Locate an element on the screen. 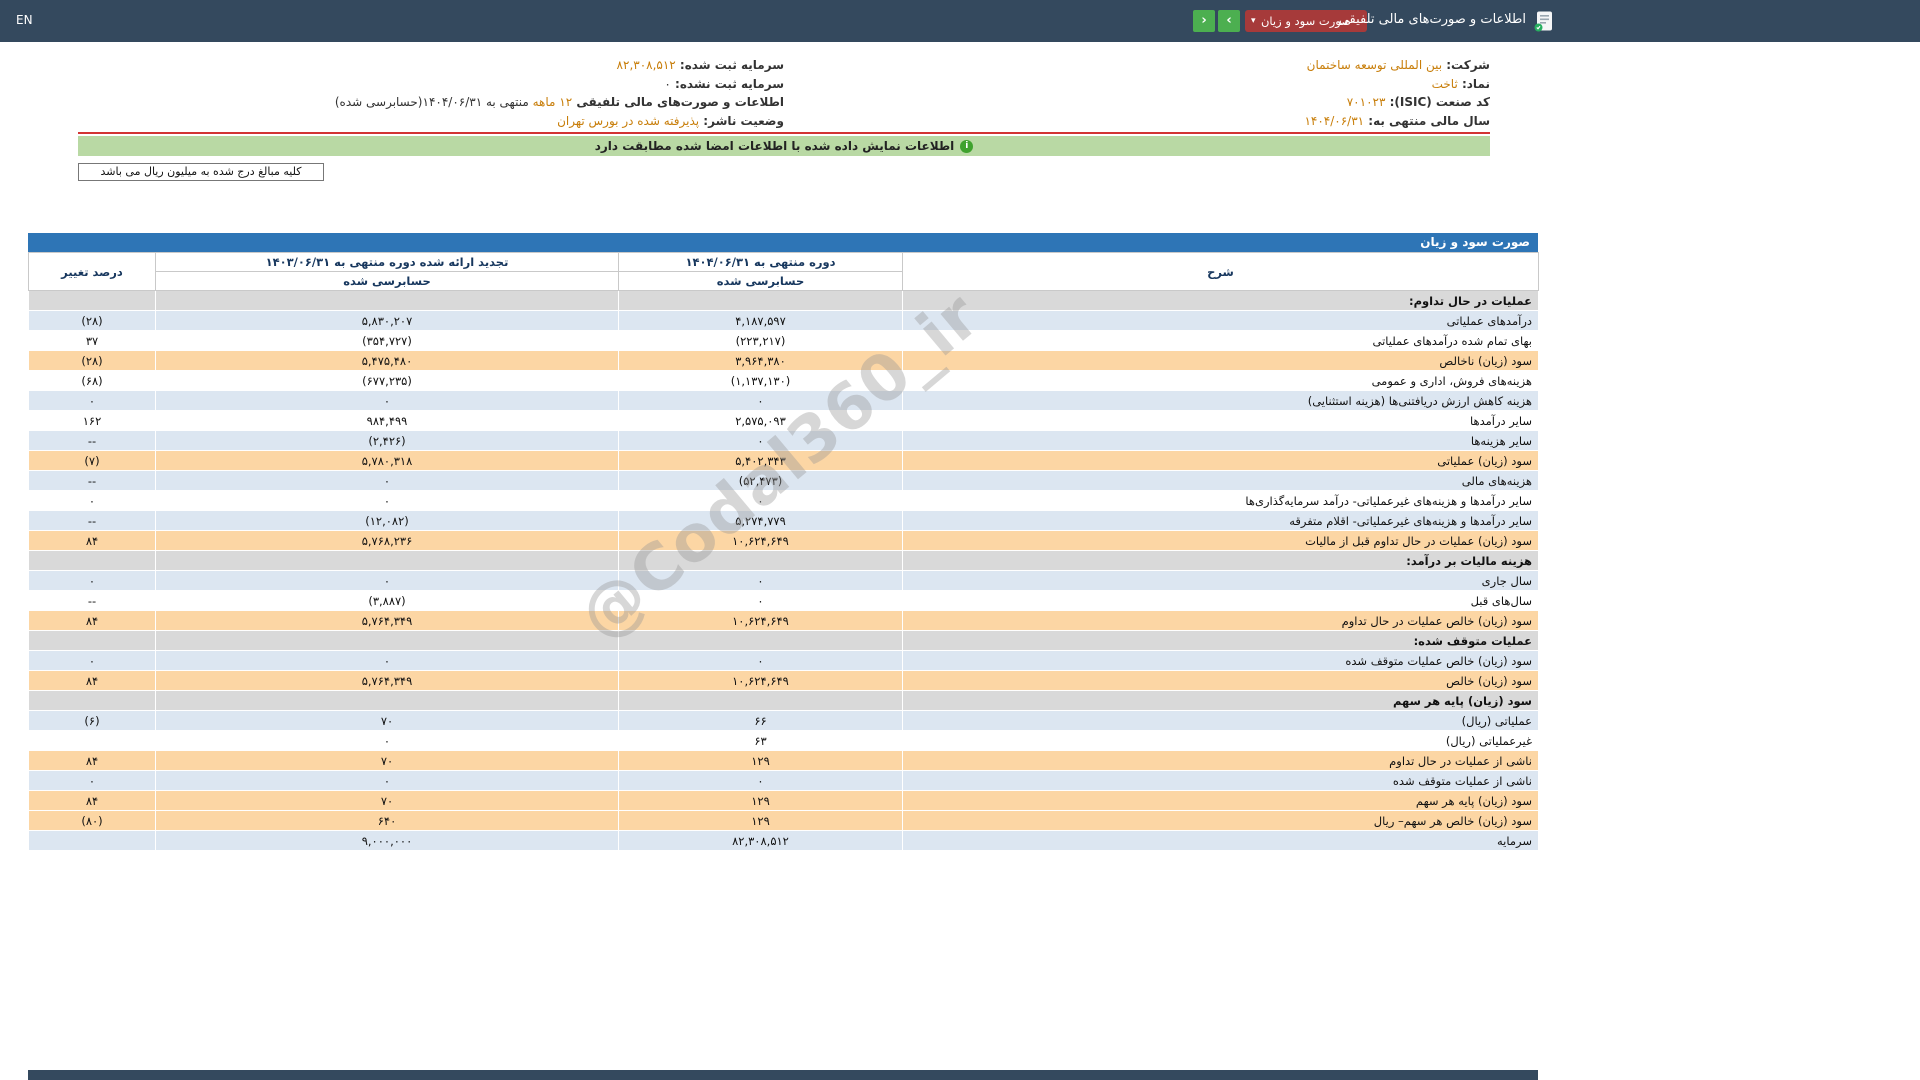 The height and width of the screenshot is (1080, 1920). subheader-audited-restated: حسابرسی شده is located at coordinates (387, 281).